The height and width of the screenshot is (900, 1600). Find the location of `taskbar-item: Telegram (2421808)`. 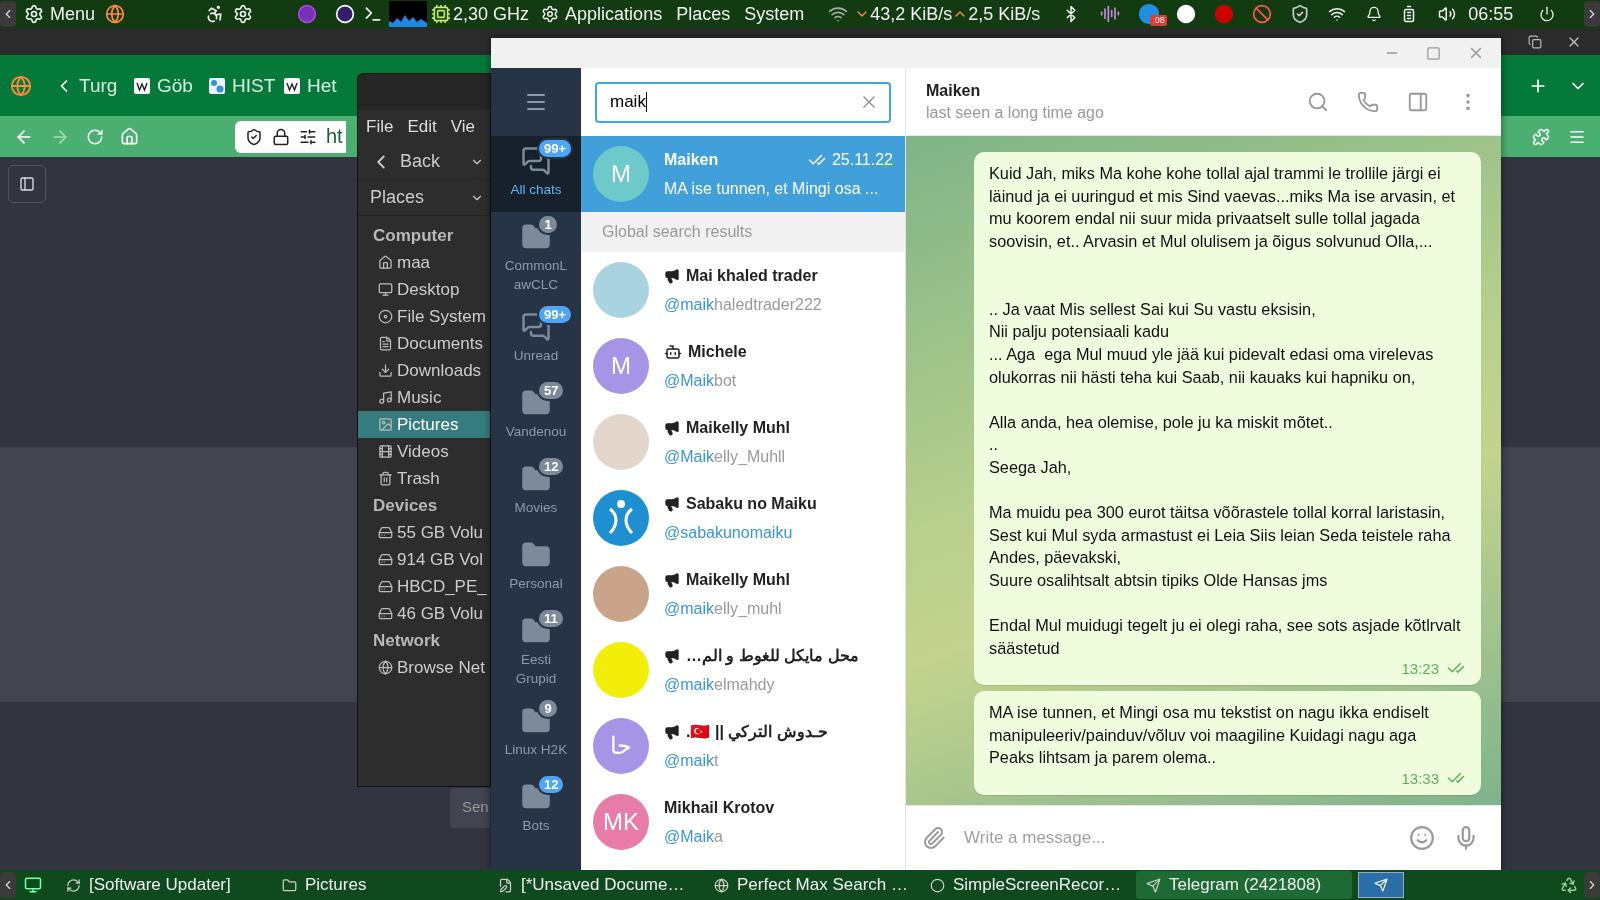

taskbar-item: Telegram (2421808) is located at coordinates (1244, 885).